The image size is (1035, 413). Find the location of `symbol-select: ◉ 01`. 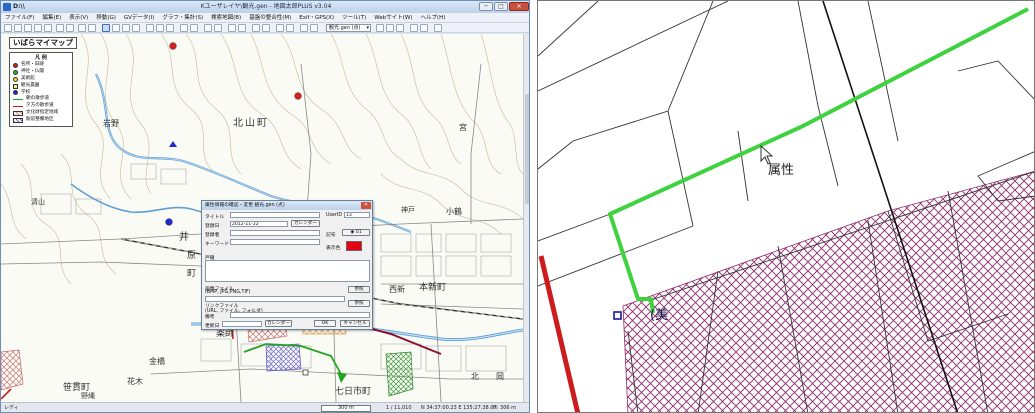

symbol-select: ◉ 01 is located at coordinates (356, 232).